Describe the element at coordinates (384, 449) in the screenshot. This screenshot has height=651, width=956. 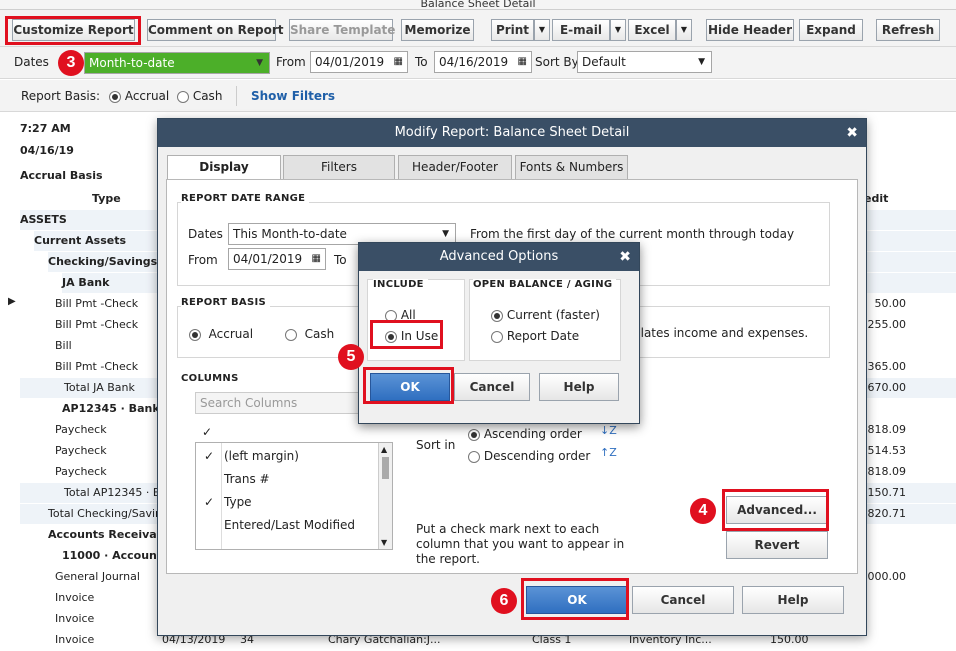
I see `scroll-up-icon: ▲` at that location.